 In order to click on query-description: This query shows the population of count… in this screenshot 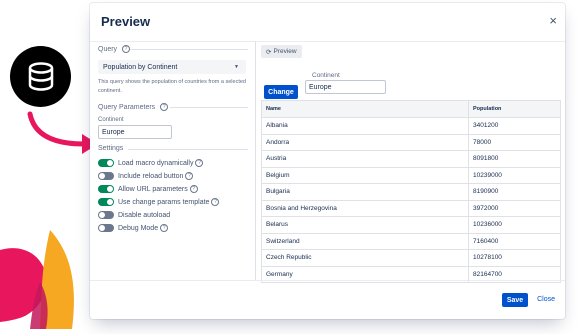, I will do `click(172, 86)`.